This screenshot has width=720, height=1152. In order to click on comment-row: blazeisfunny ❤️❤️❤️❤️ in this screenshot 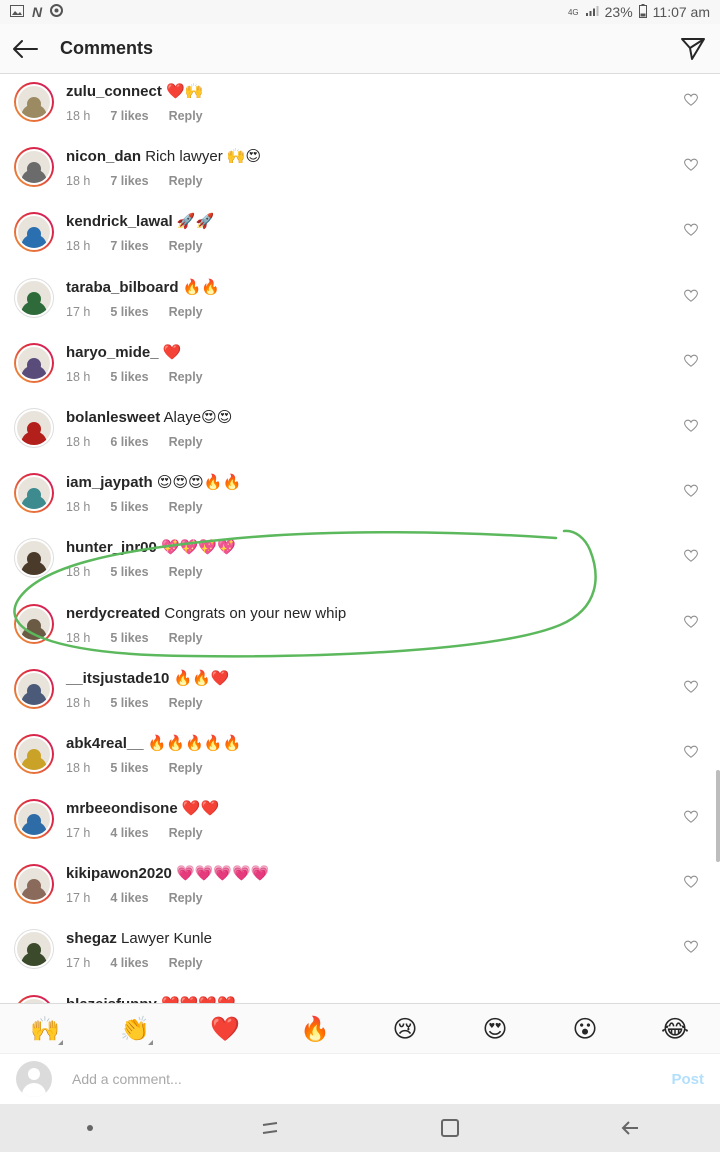, I will do `click(360, 995)`.